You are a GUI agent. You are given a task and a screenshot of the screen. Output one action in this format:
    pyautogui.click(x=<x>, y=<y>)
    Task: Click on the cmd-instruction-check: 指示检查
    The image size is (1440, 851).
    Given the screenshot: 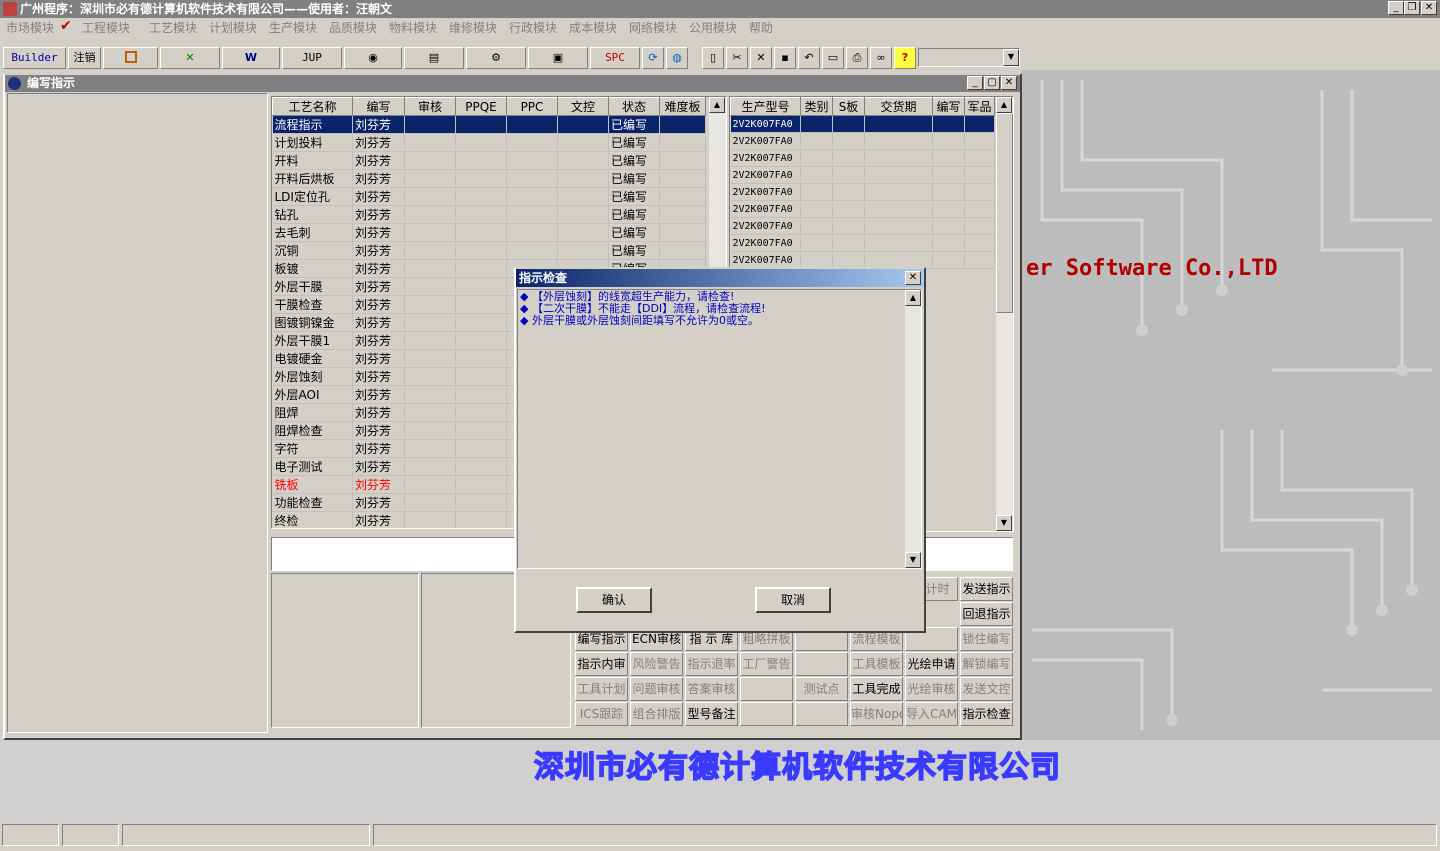 What is the action you would take?
    pyautogui.click(x=986, y=714)
    